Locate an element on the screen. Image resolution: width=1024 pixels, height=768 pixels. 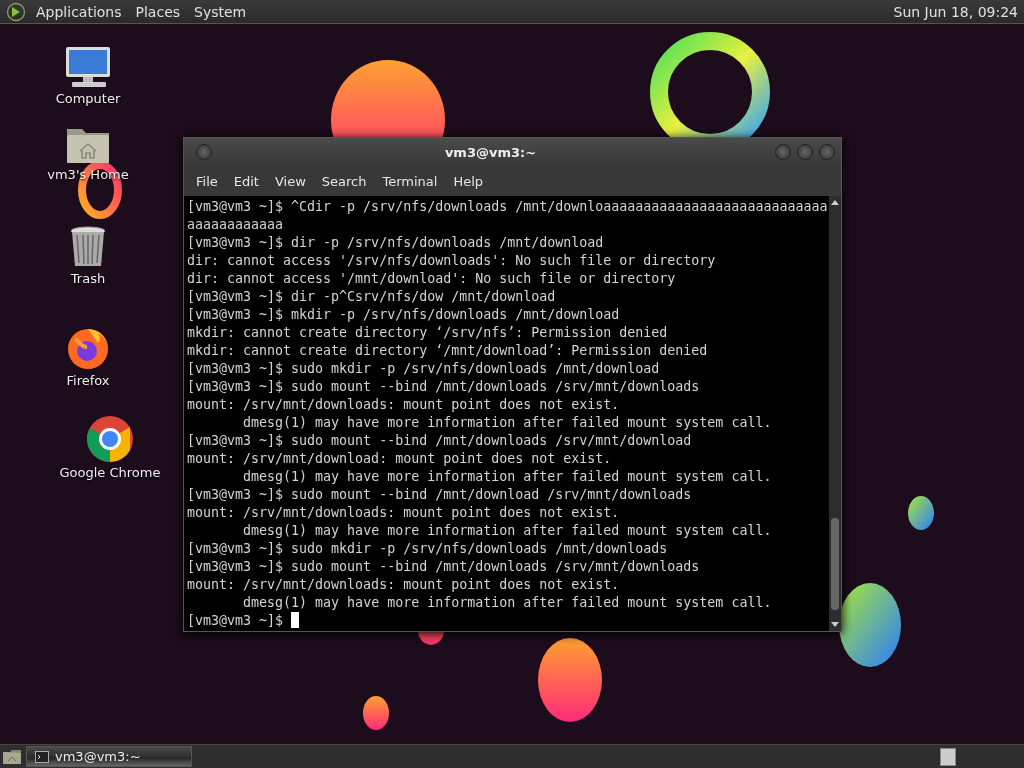
menu-item: Terminal is located at coordinates (410, 181).